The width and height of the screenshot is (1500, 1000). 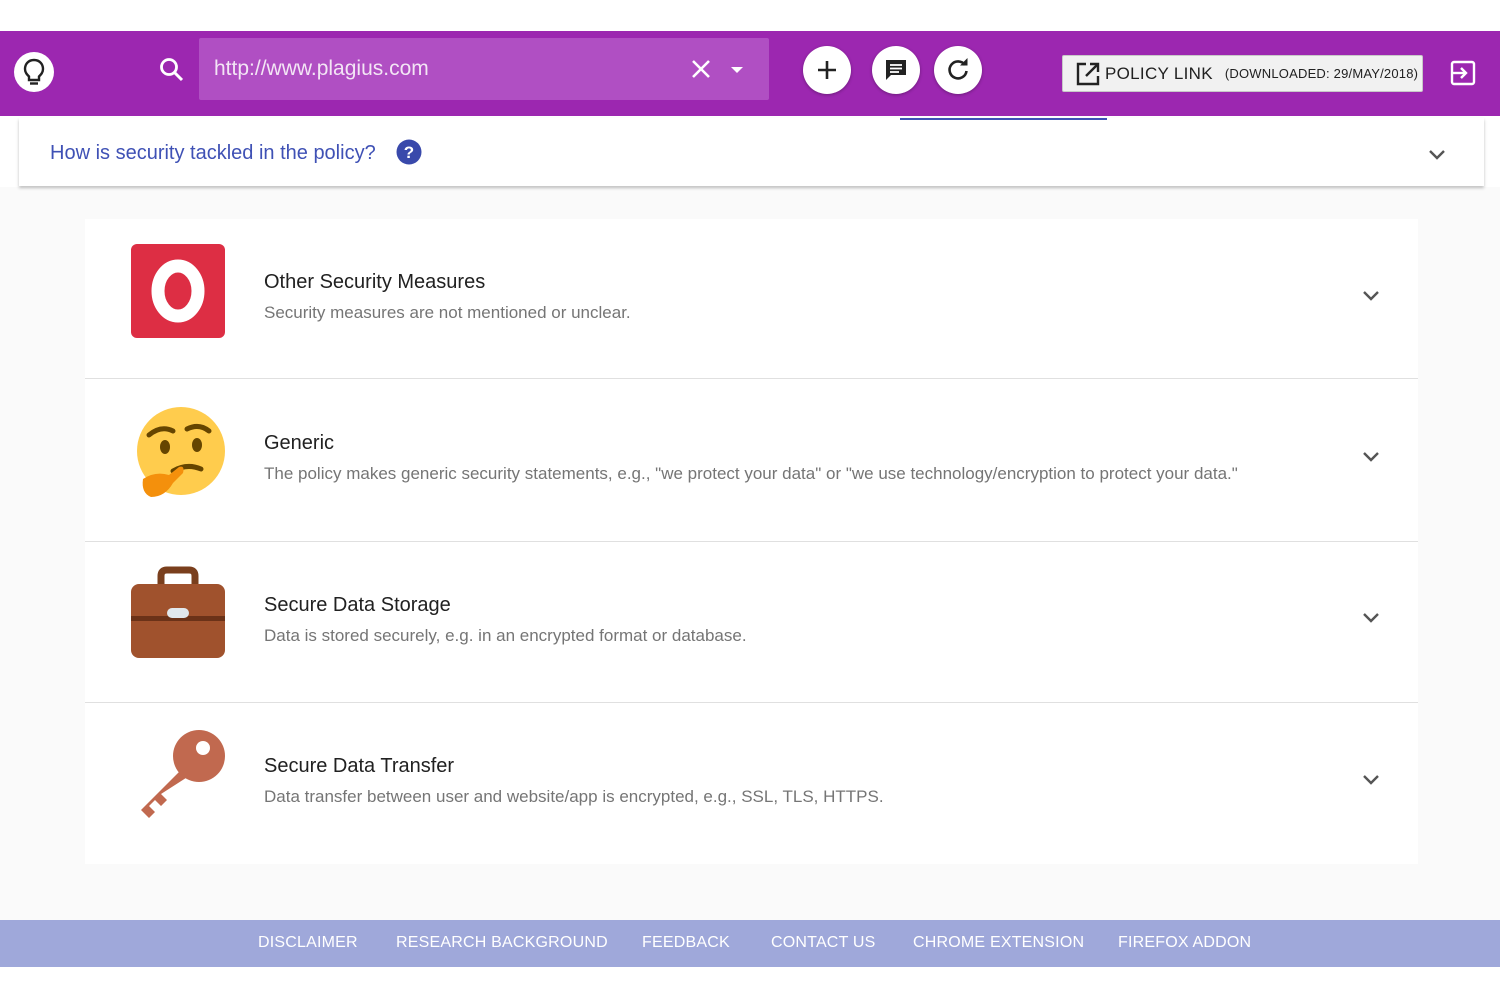 I want to click on toolbar: POLICY LINK (DOWNLOADED: 29/MAY/2018), so click(x=750, y=73).